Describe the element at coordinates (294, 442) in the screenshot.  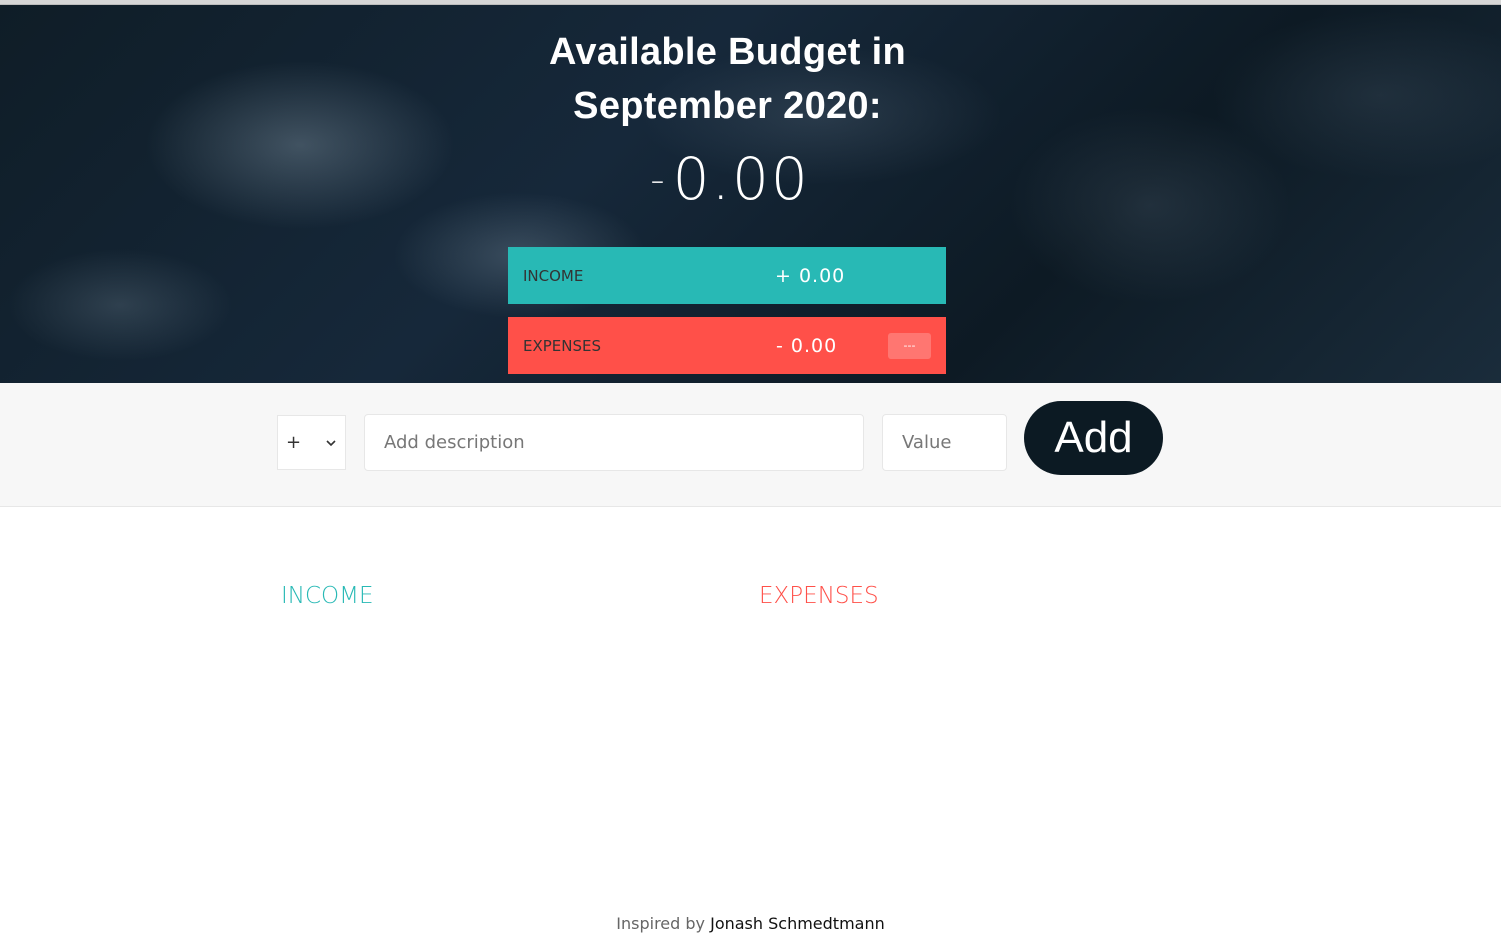
I see `type-select-value: +` at that location.